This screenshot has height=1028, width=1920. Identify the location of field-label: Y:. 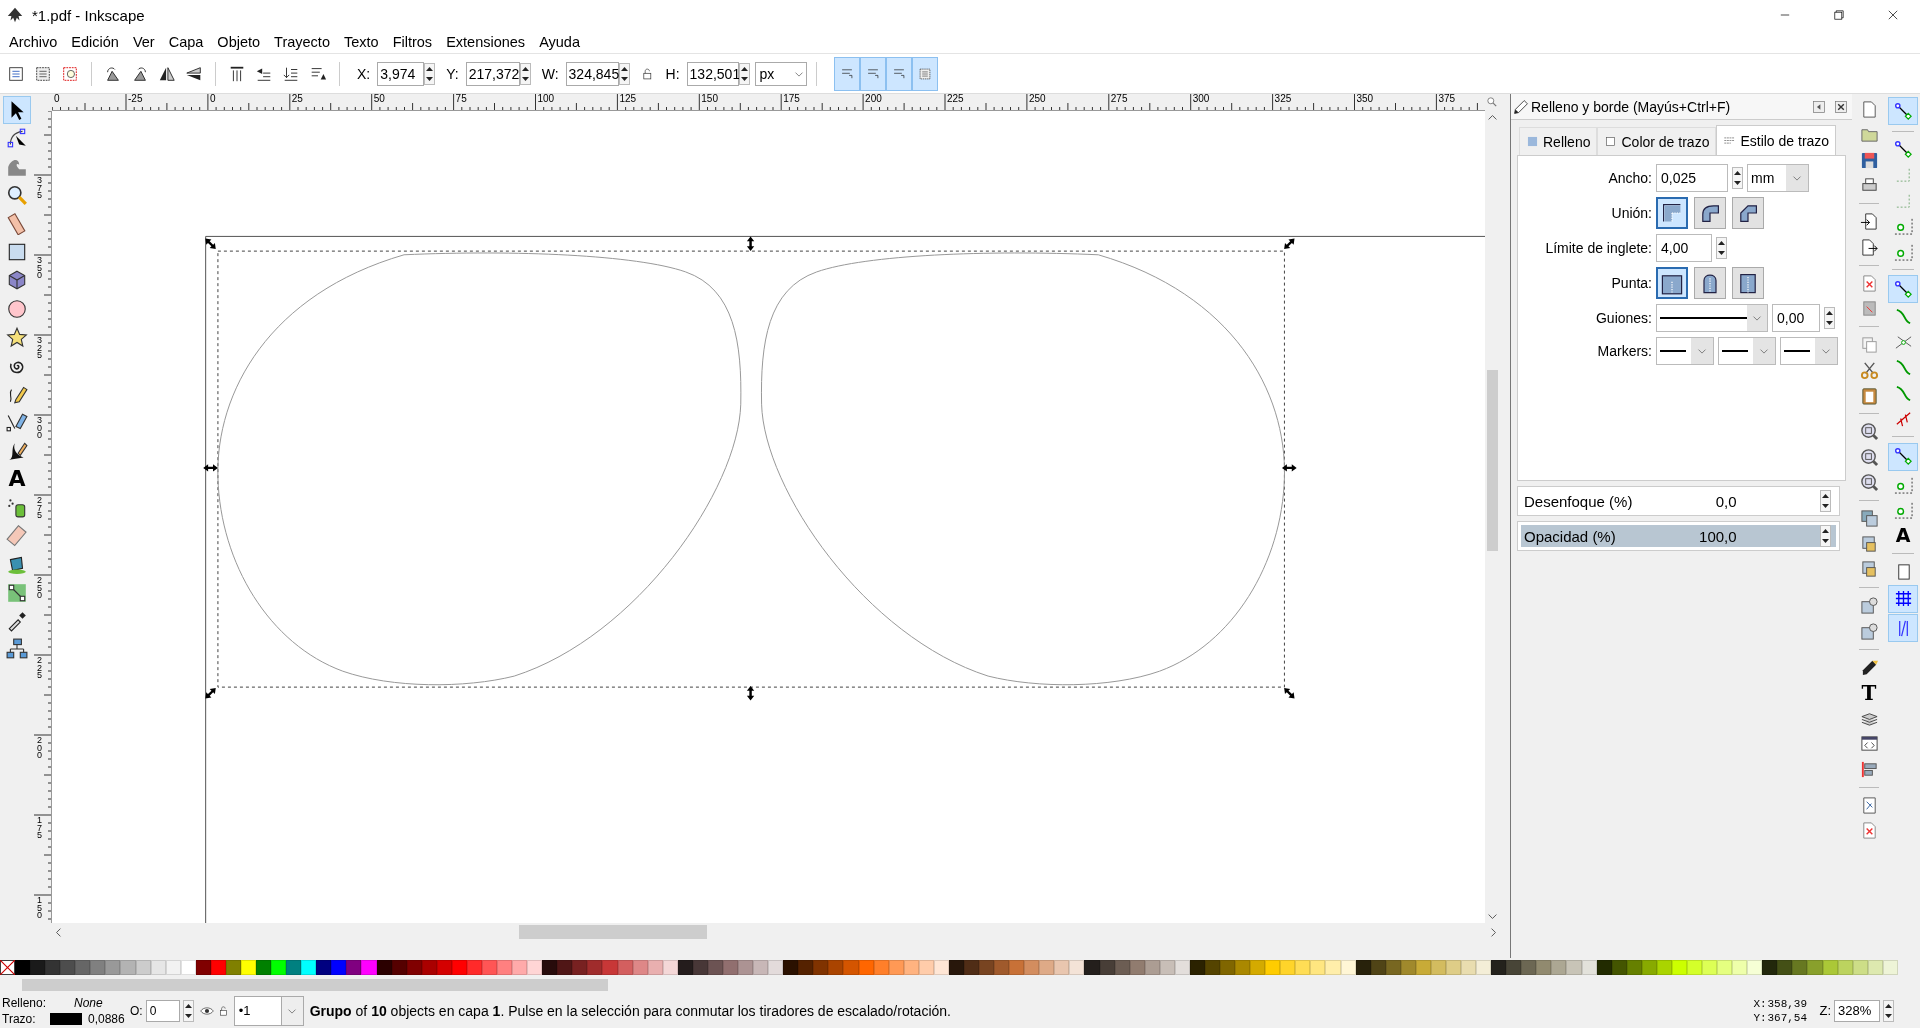
(452, 73).